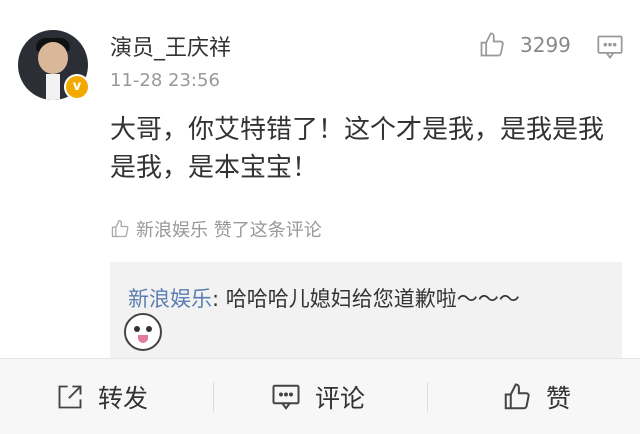 This screenshot has width=640, height=434. Describe the element at coordinates (53, 58) in the screenshot. I see `avatar-face` at that location.